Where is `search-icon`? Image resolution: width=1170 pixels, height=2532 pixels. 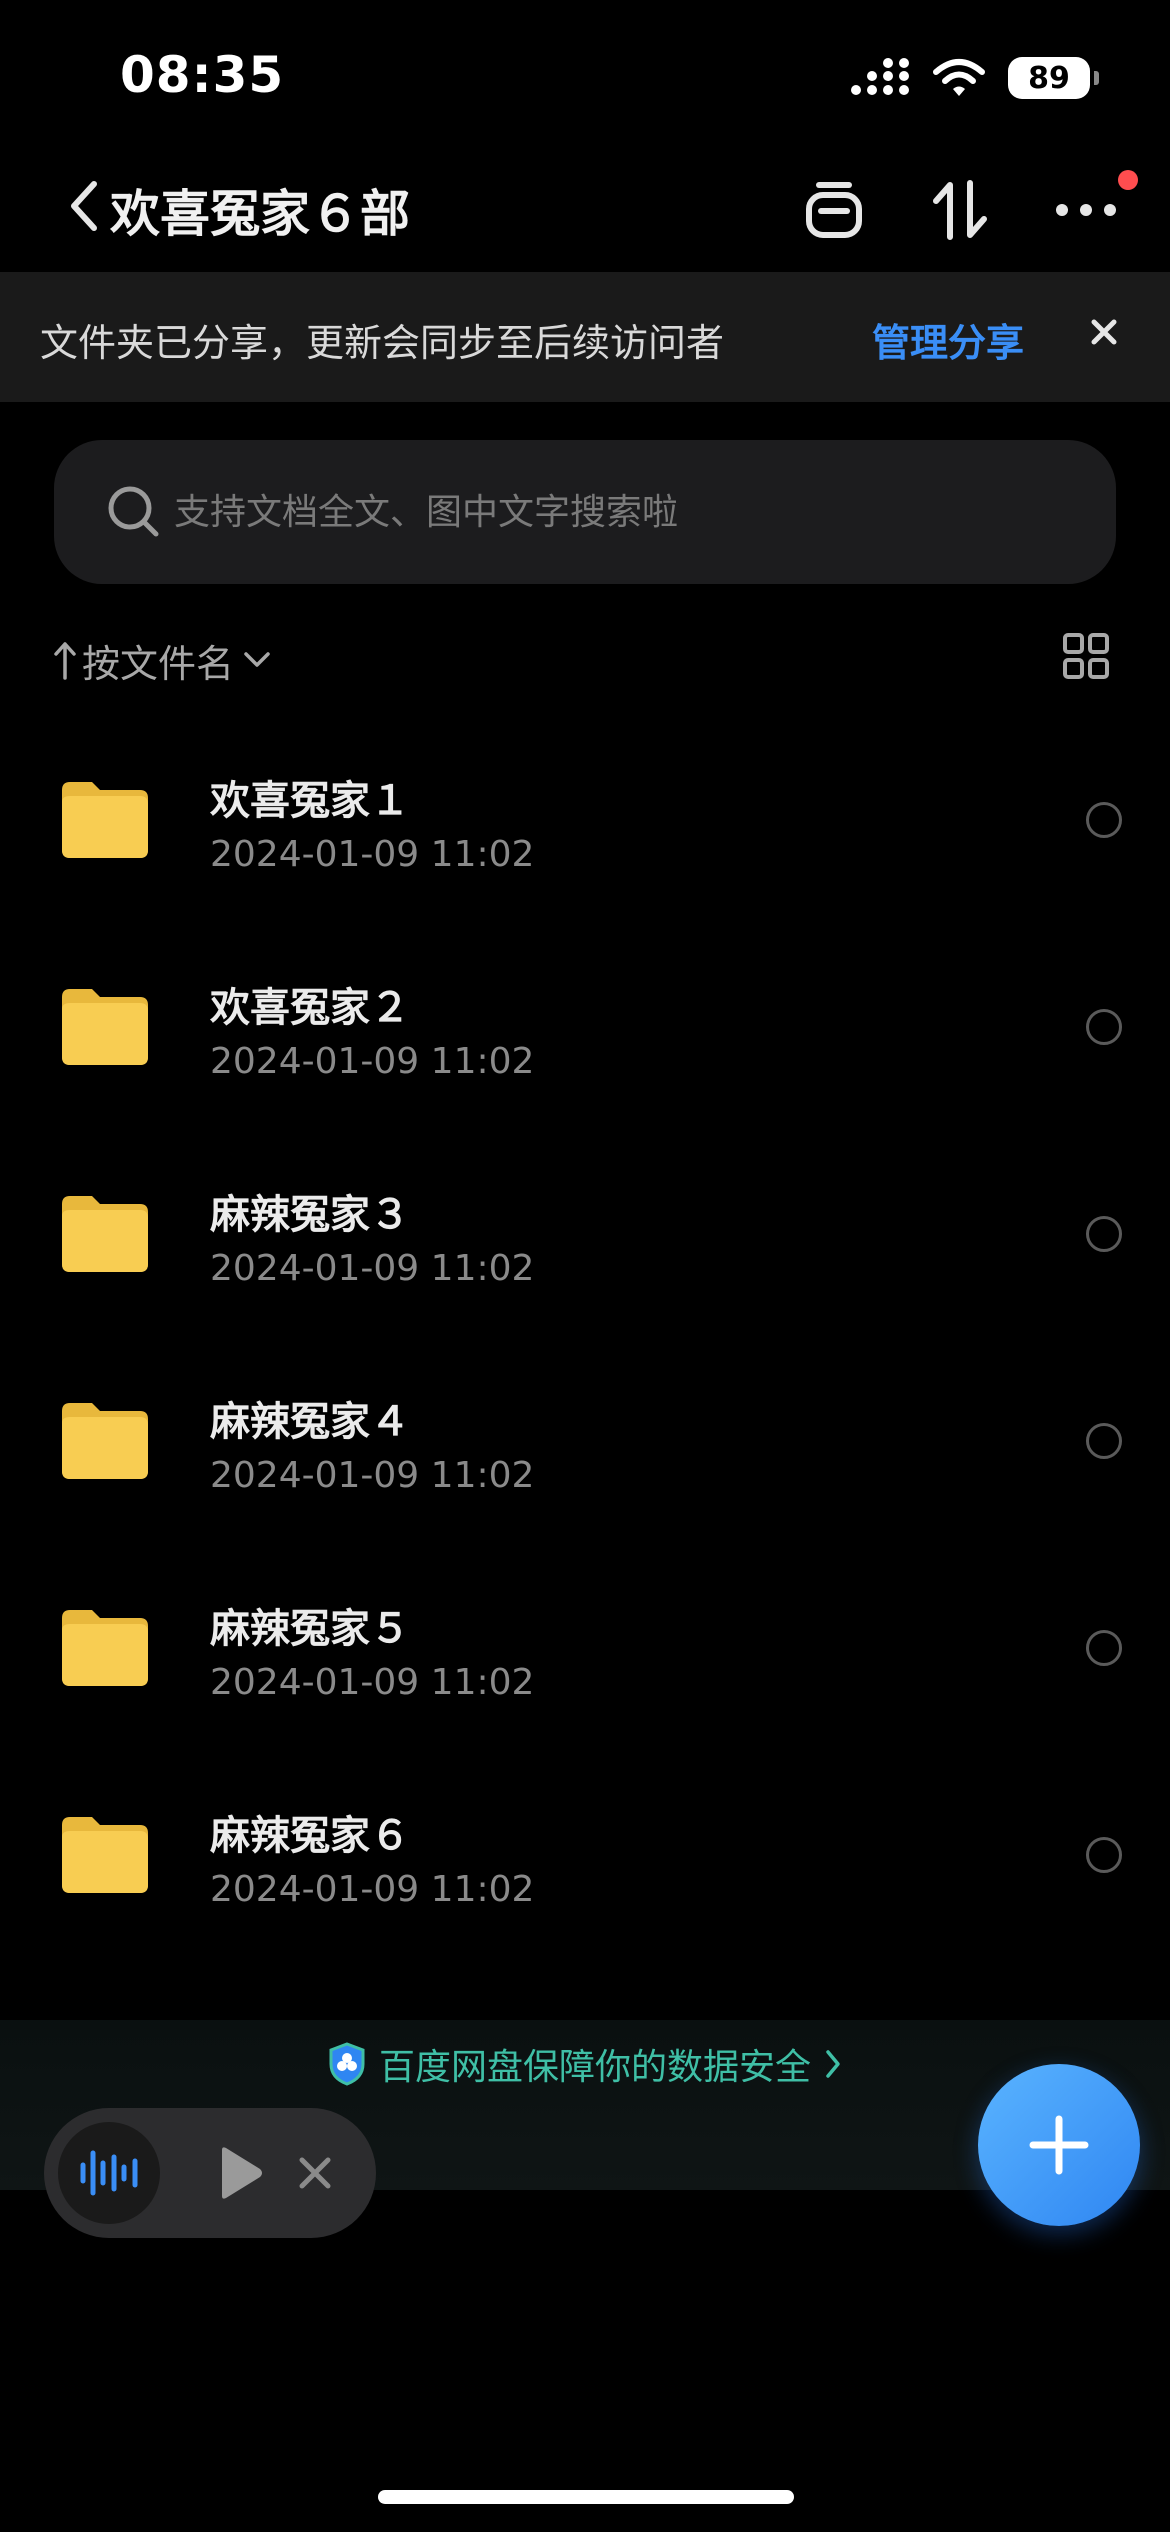 search-icon is located at coordinates (133, 511).